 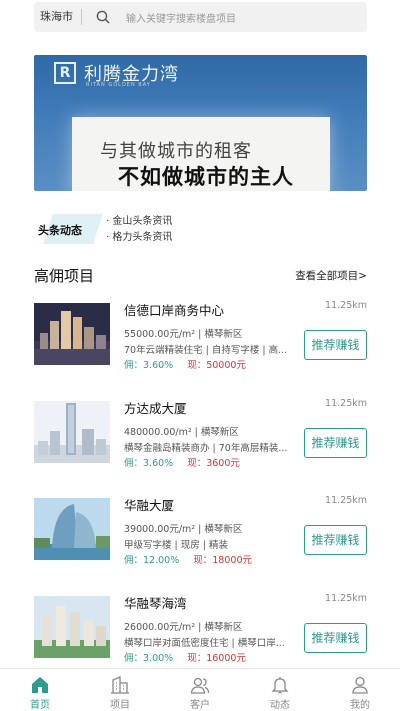 What do you see at coordinates (64, 276) in the screenshot?
I see `section-title: 高佣项目` at bounding box center [64, 276].